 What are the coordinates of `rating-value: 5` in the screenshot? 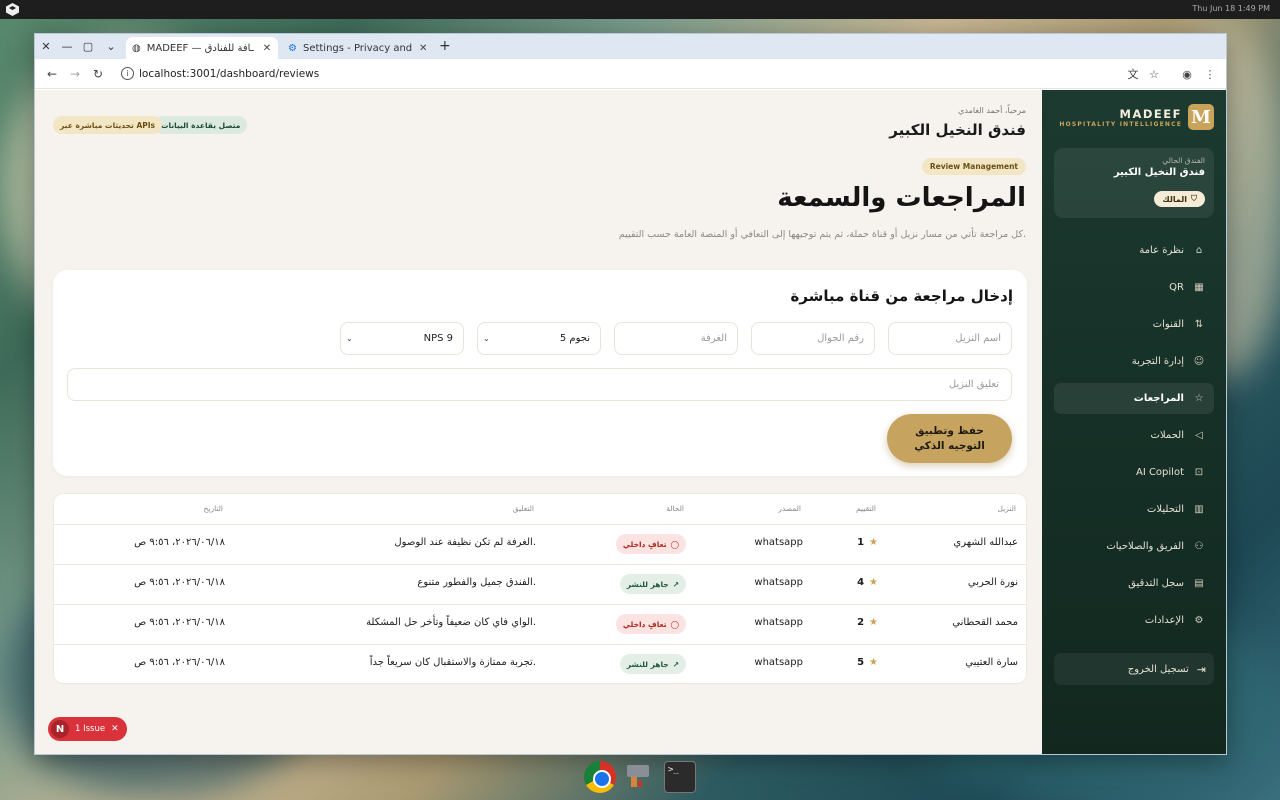 It's located at (861, 662).